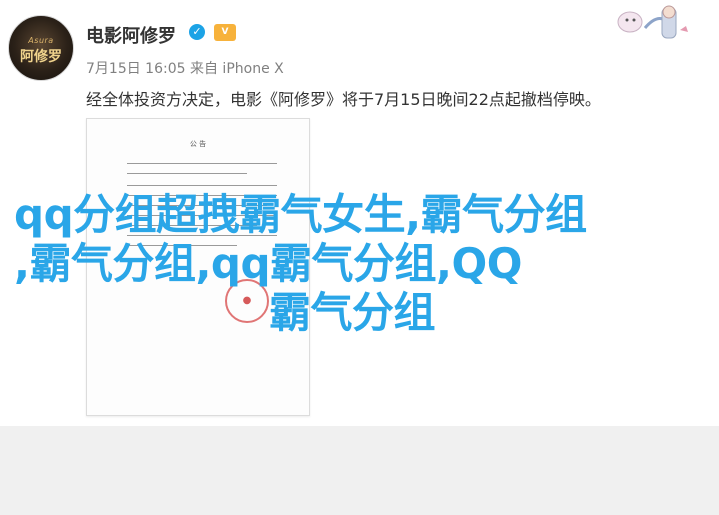 The image size is (719, 515). Describe the element at coordinates (300, 214) in the screenshot. I see `overlay-line-1: qq分组超拽霸气女生,霸气分组` at that location.